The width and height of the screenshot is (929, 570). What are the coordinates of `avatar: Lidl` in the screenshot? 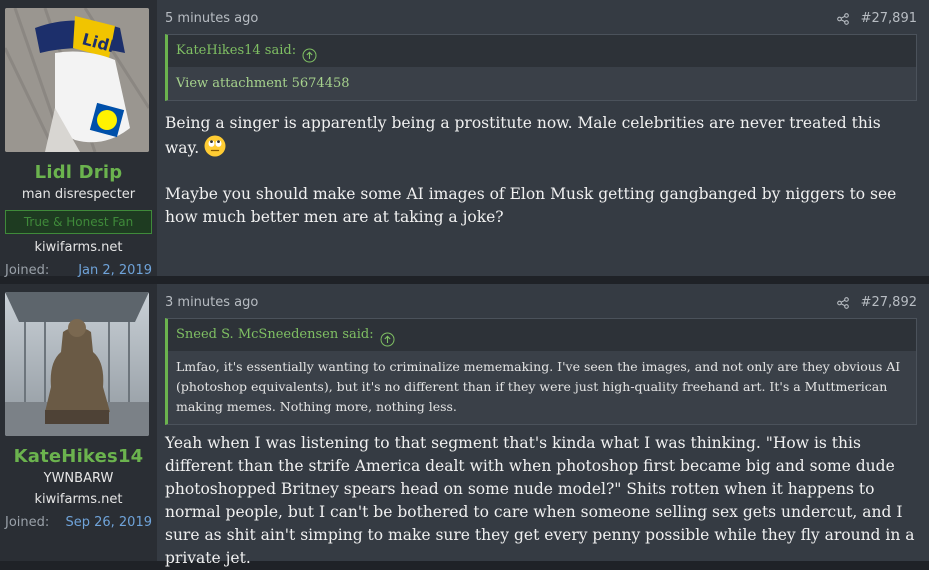 It's located at (77, 80).